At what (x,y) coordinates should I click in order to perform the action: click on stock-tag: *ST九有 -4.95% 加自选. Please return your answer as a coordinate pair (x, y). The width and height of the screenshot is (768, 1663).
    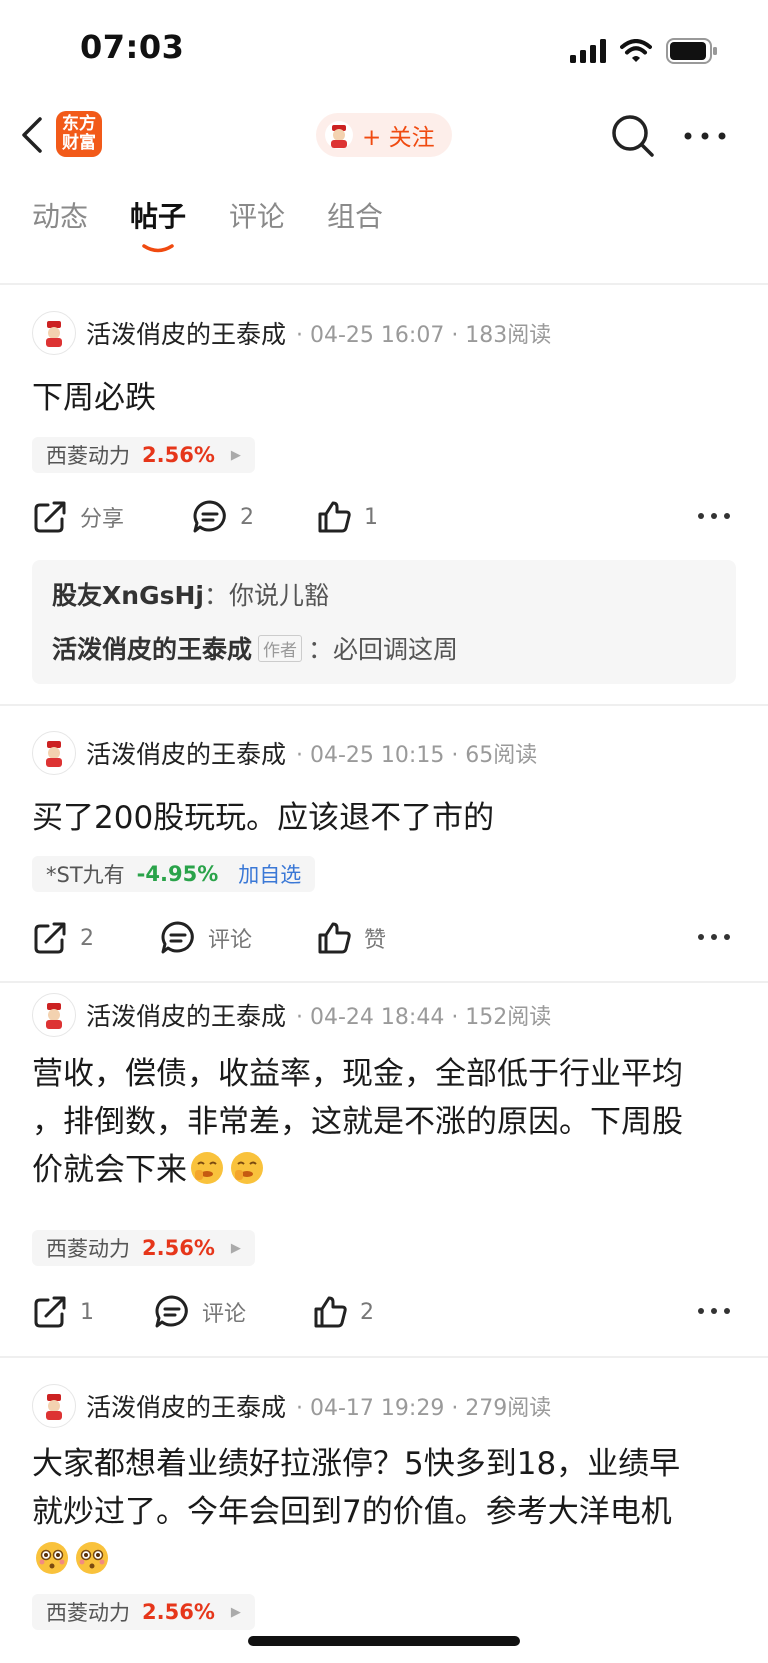
    Looking at the image, I should click on (174, 874).